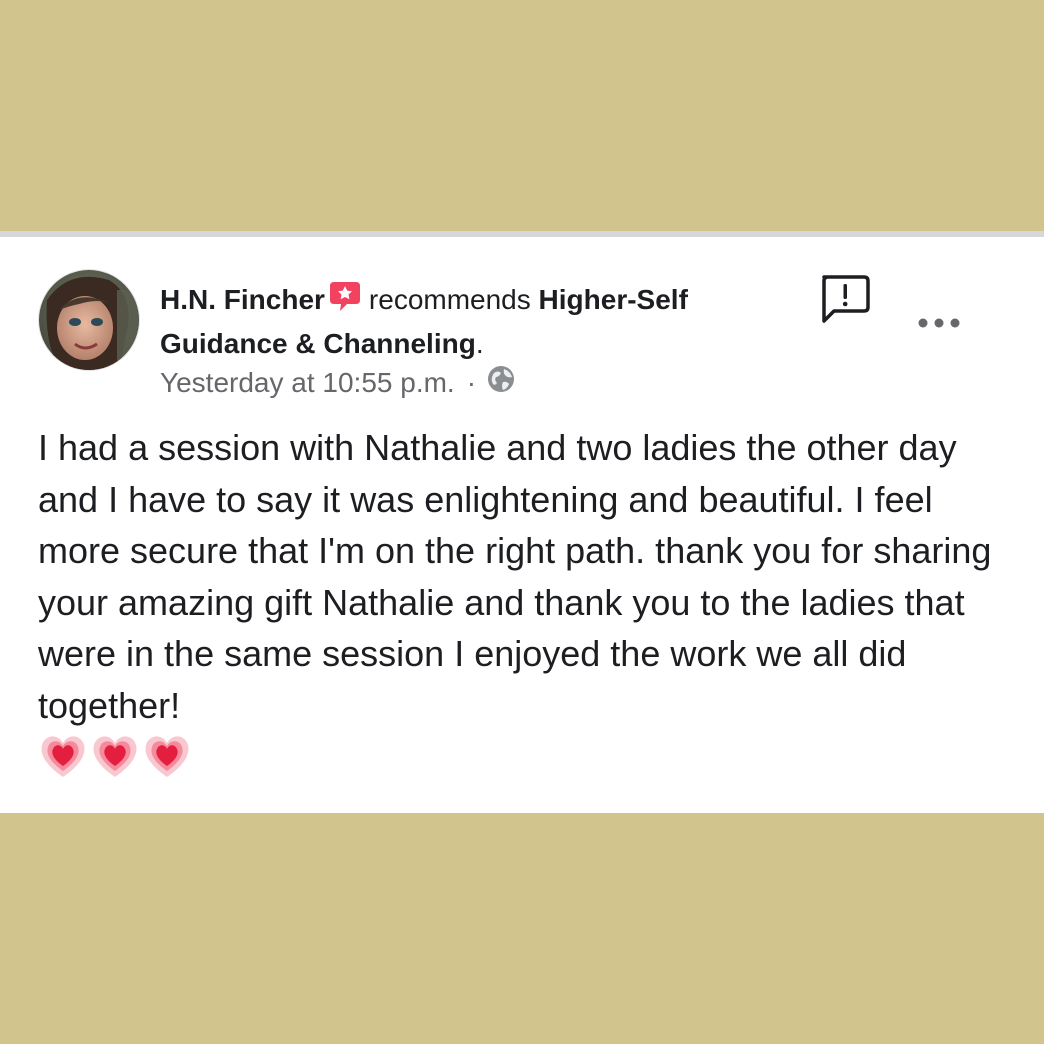  I want to click on report-bubble-icon, so click(846, 299).